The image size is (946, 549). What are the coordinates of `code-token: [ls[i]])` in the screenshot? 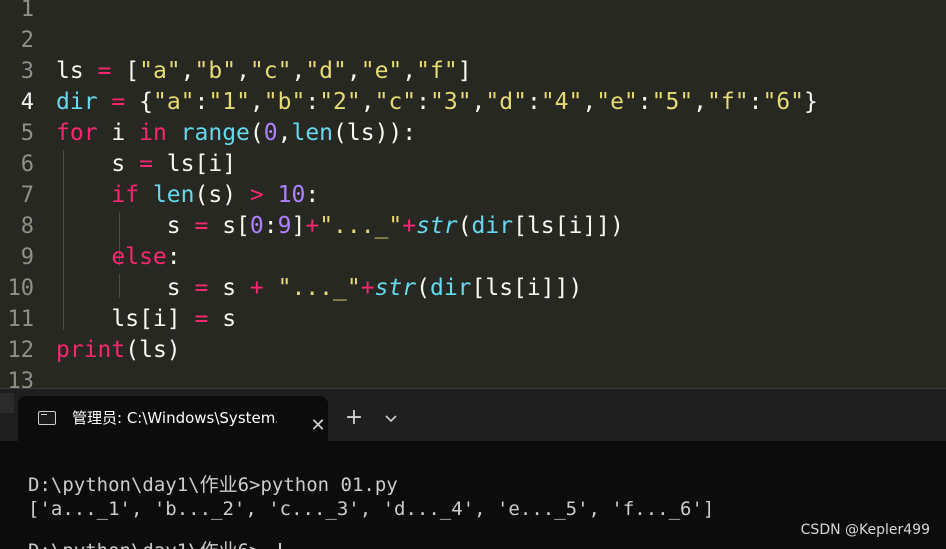 It's located at (568, 226).